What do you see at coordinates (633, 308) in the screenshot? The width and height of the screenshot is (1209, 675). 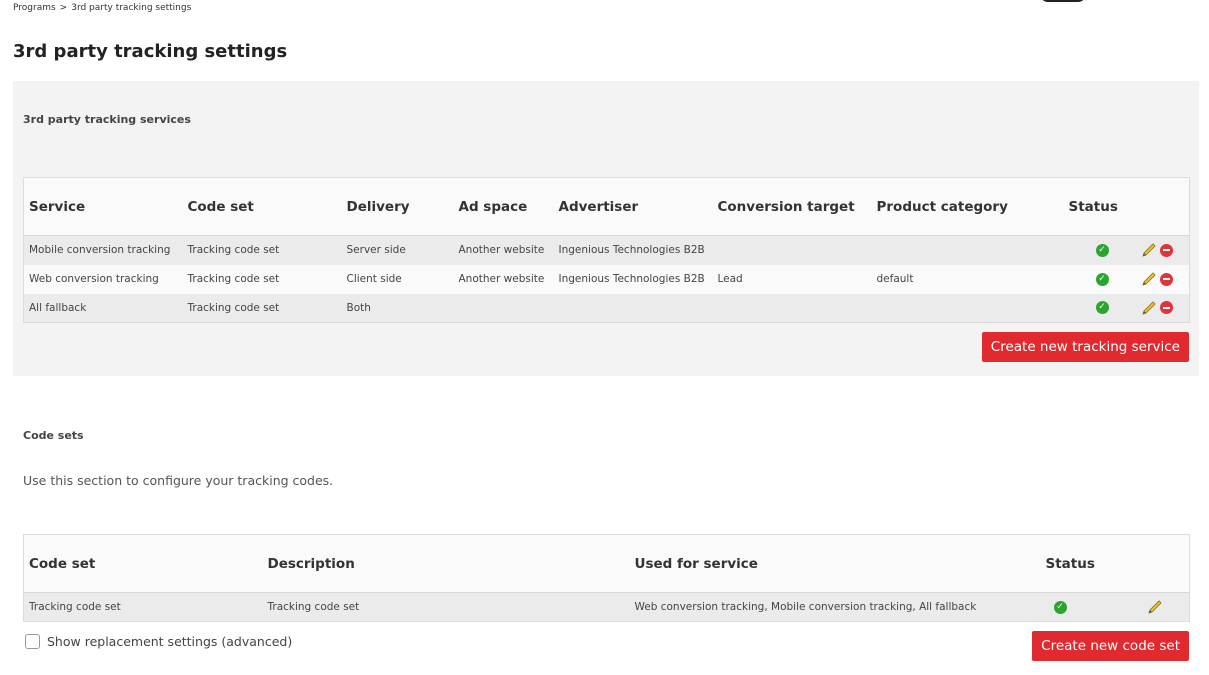 I see `cell-advertiser` at bounding box center [633, 308].